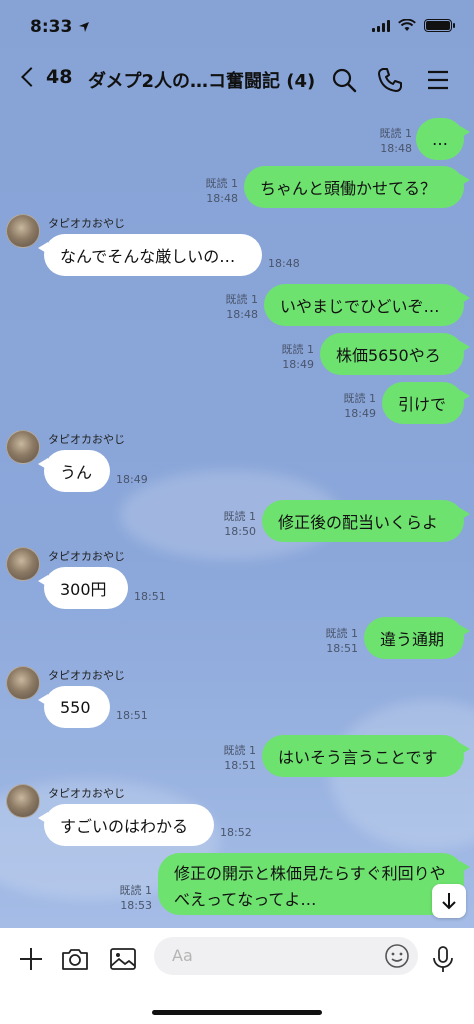 The image size is (474, 1024). Describe the element at coordinates (74, 471) in the screenshot. I see `message-bubble: うん` at that location.